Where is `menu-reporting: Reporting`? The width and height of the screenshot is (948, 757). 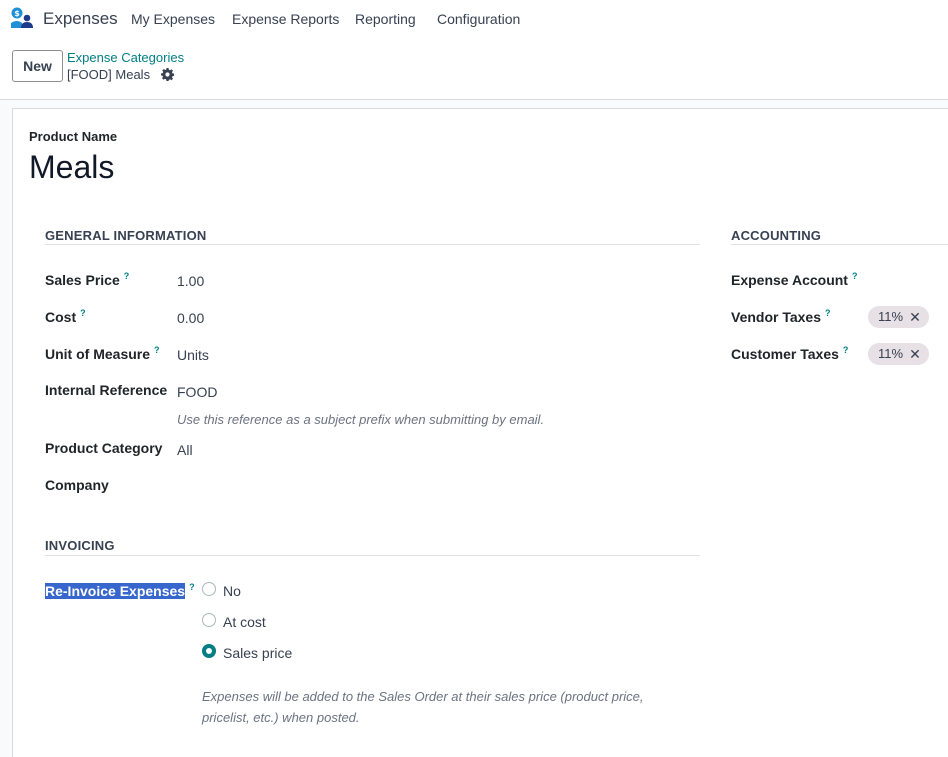 menu-reporting: Reporting is located at coordinates (385, 19).